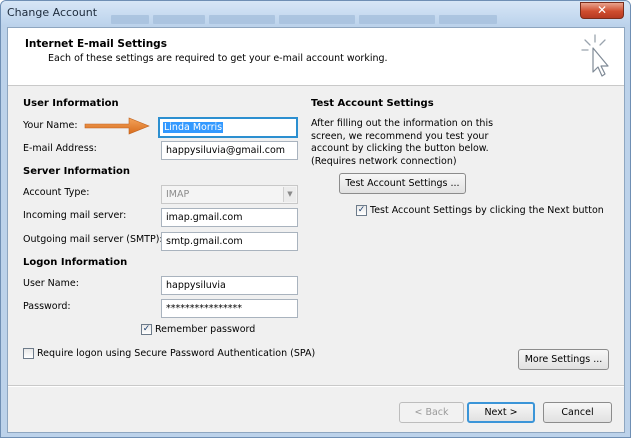  What do you see at coordinates (76, 171) in the screenshot?
I see `server-info-heading: Server Information` at bounding box center [76, 171].